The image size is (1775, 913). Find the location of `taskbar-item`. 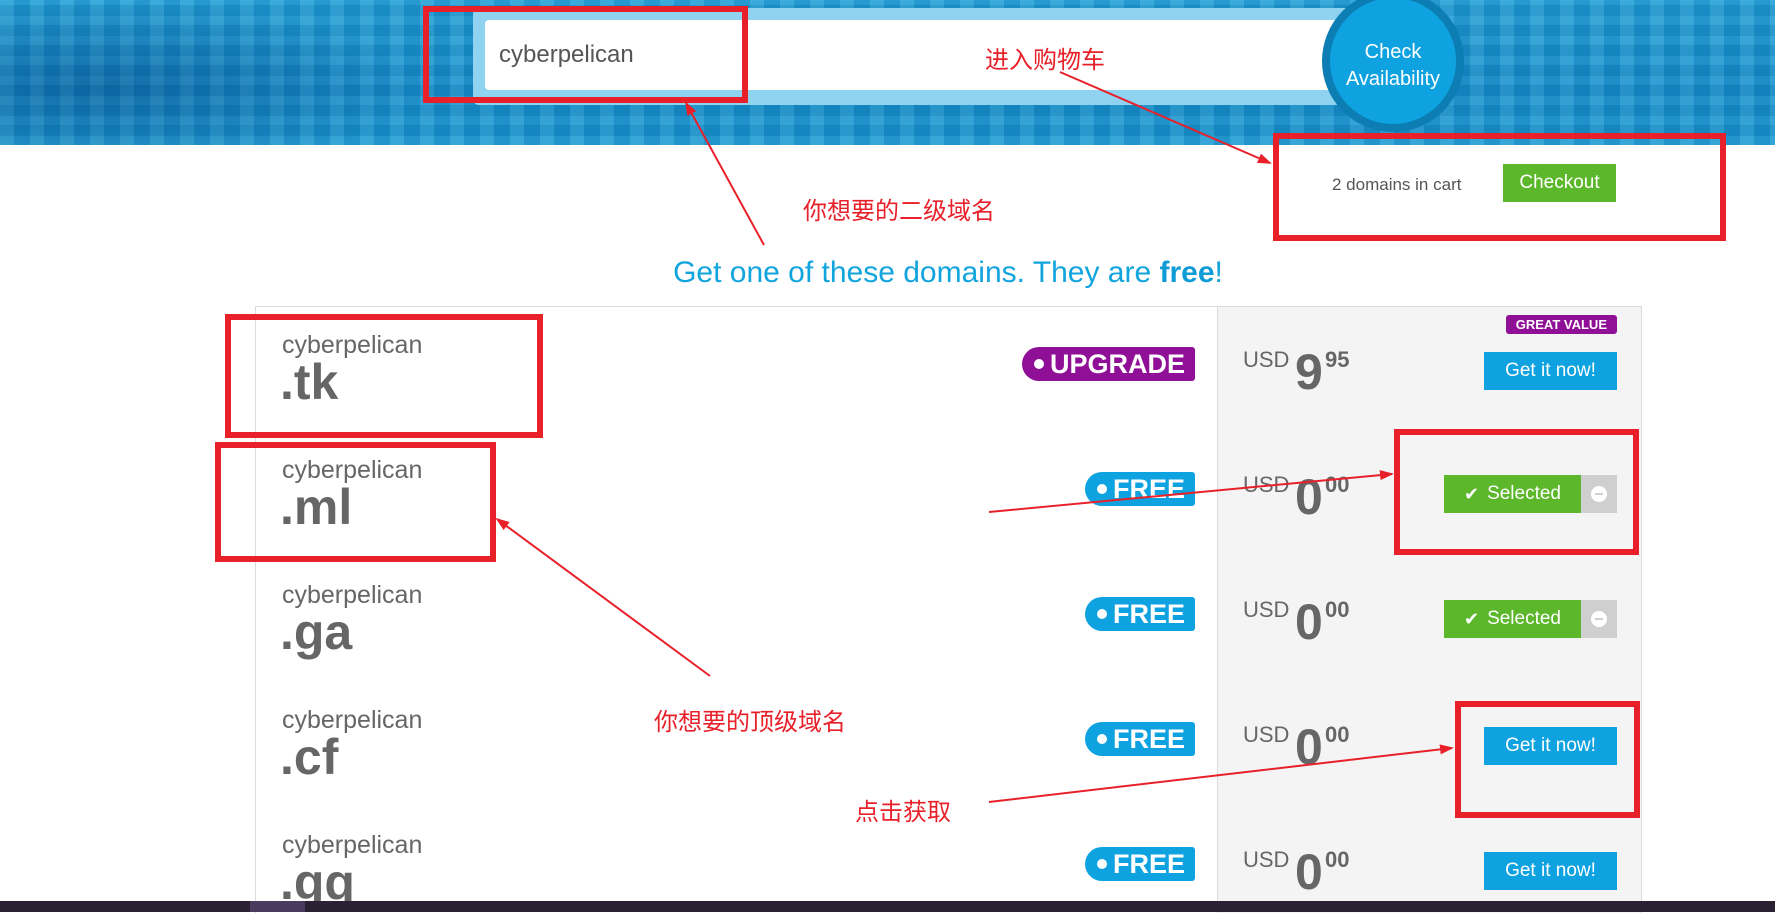

taskbar-item is located at coordinates (277, 906).